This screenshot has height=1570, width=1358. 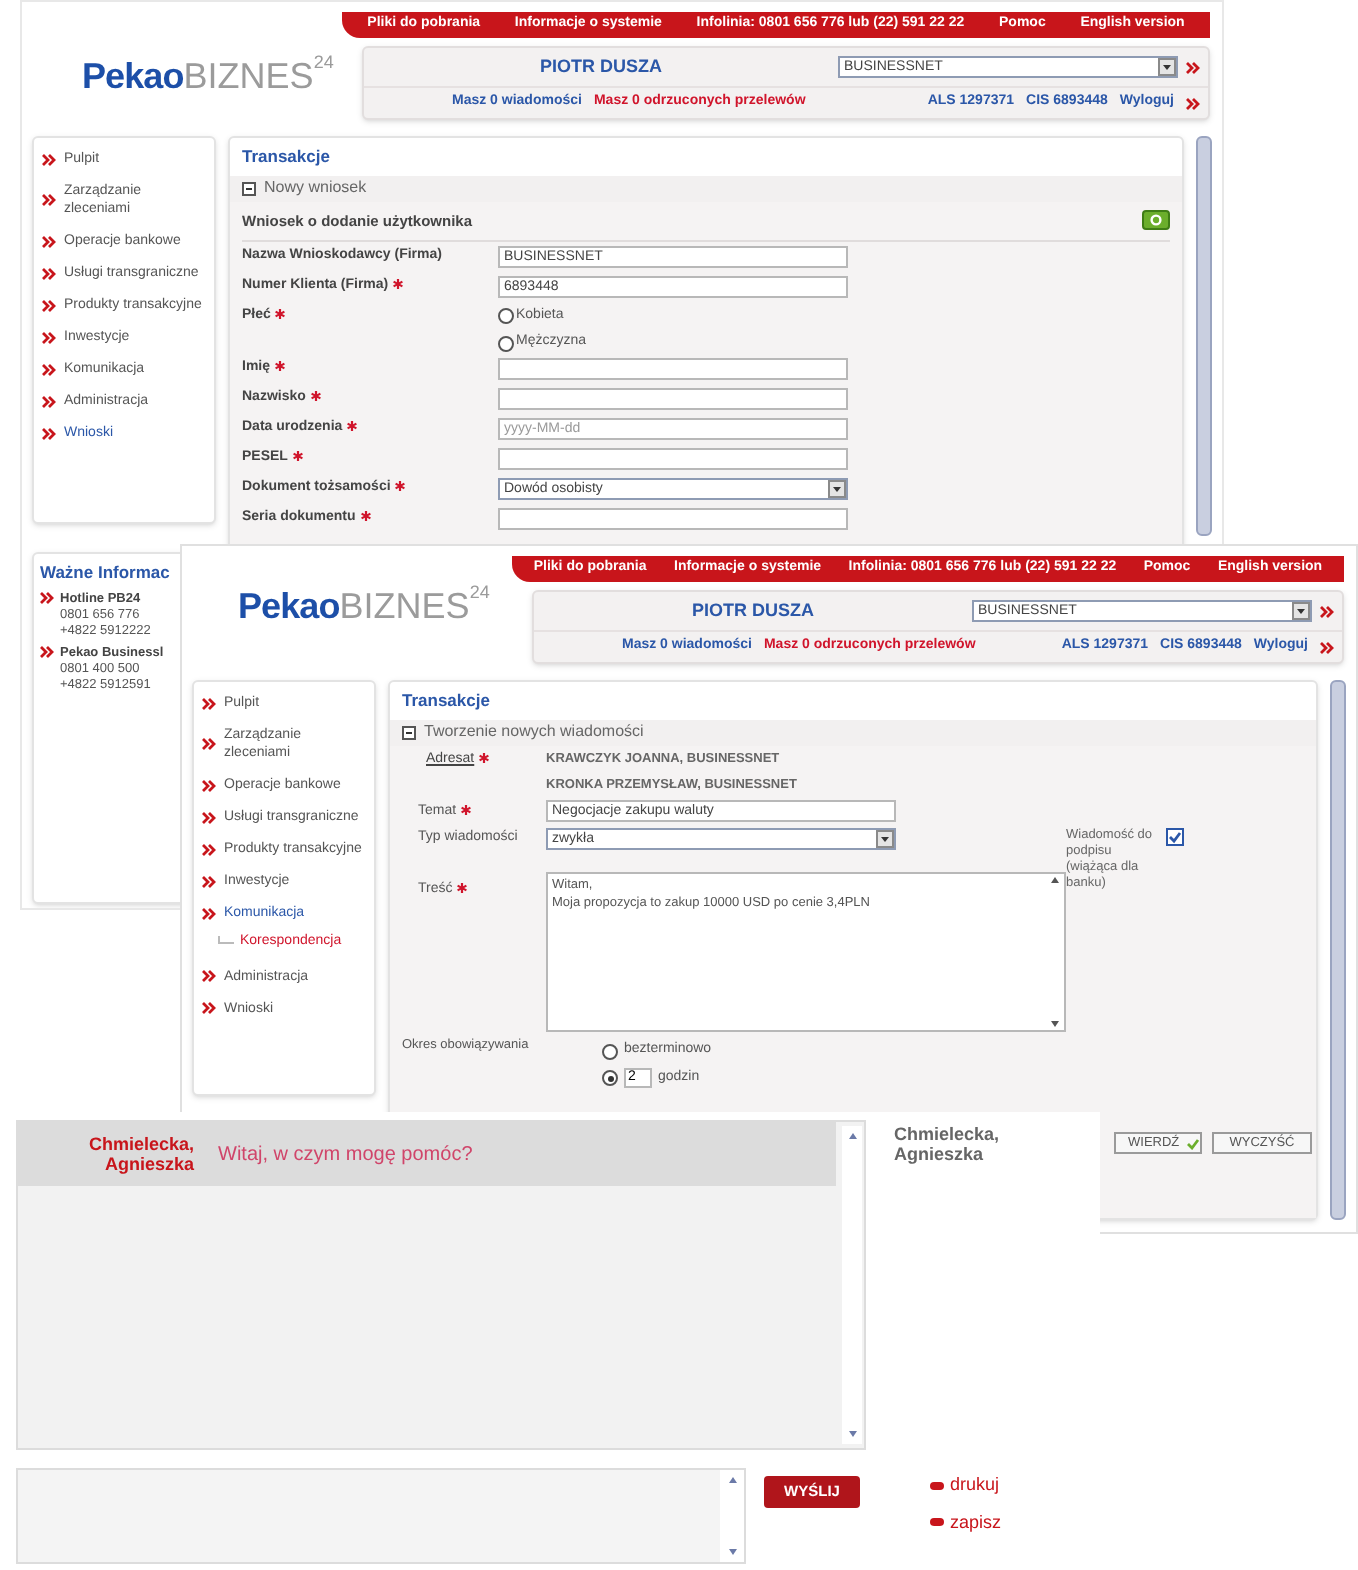 I want to click on chat-action-link: drukuj, so click(x=975, y=1485).